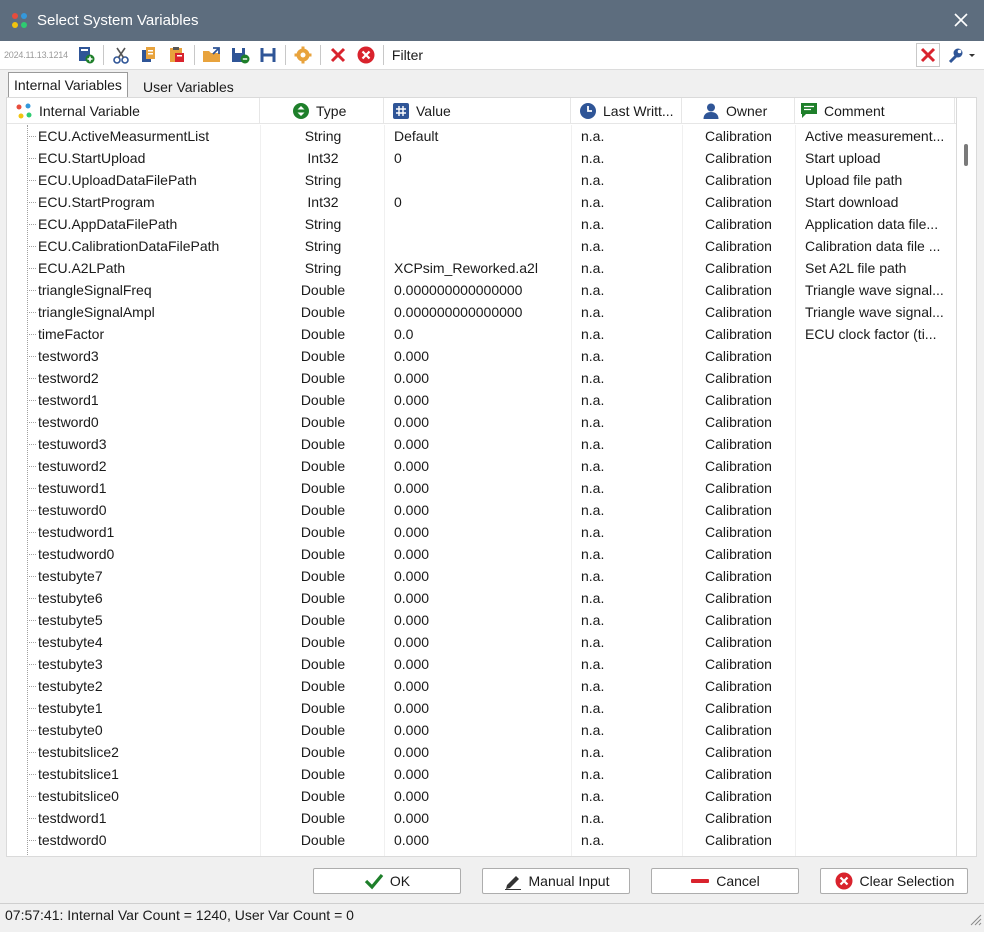 This screenshot has width=984, height=932. Describe the element at coordinates (481, 796) in the screenshot. I see `table-row: testubitslice0 Double 0.000 n.a. Calibration` at that location.